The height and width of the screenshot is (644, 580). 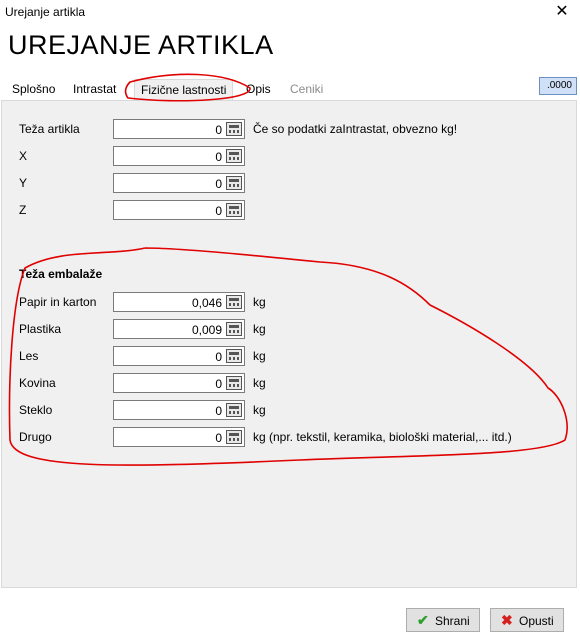 What do you see at coordinates (423, 620) in the screenshot?
I see `checkmark-icon: ✔` at bounding box center [423, 620].